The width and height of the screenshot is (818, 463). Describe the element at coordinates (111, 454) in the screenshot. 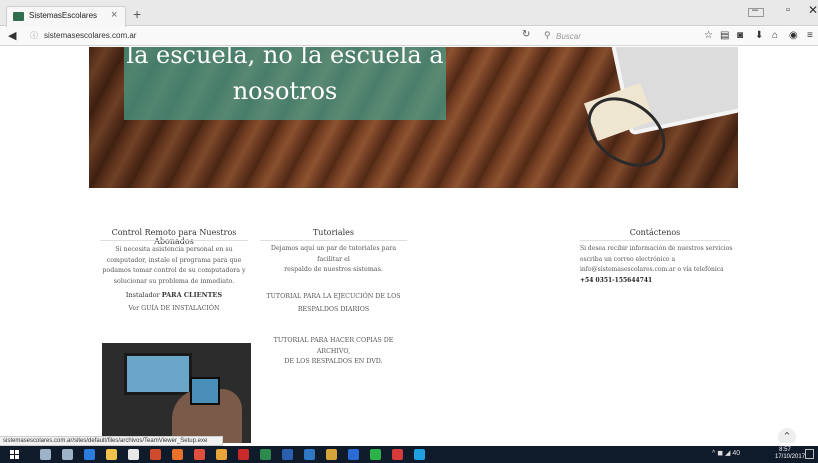

I see `file-explorer-icon` at that location.